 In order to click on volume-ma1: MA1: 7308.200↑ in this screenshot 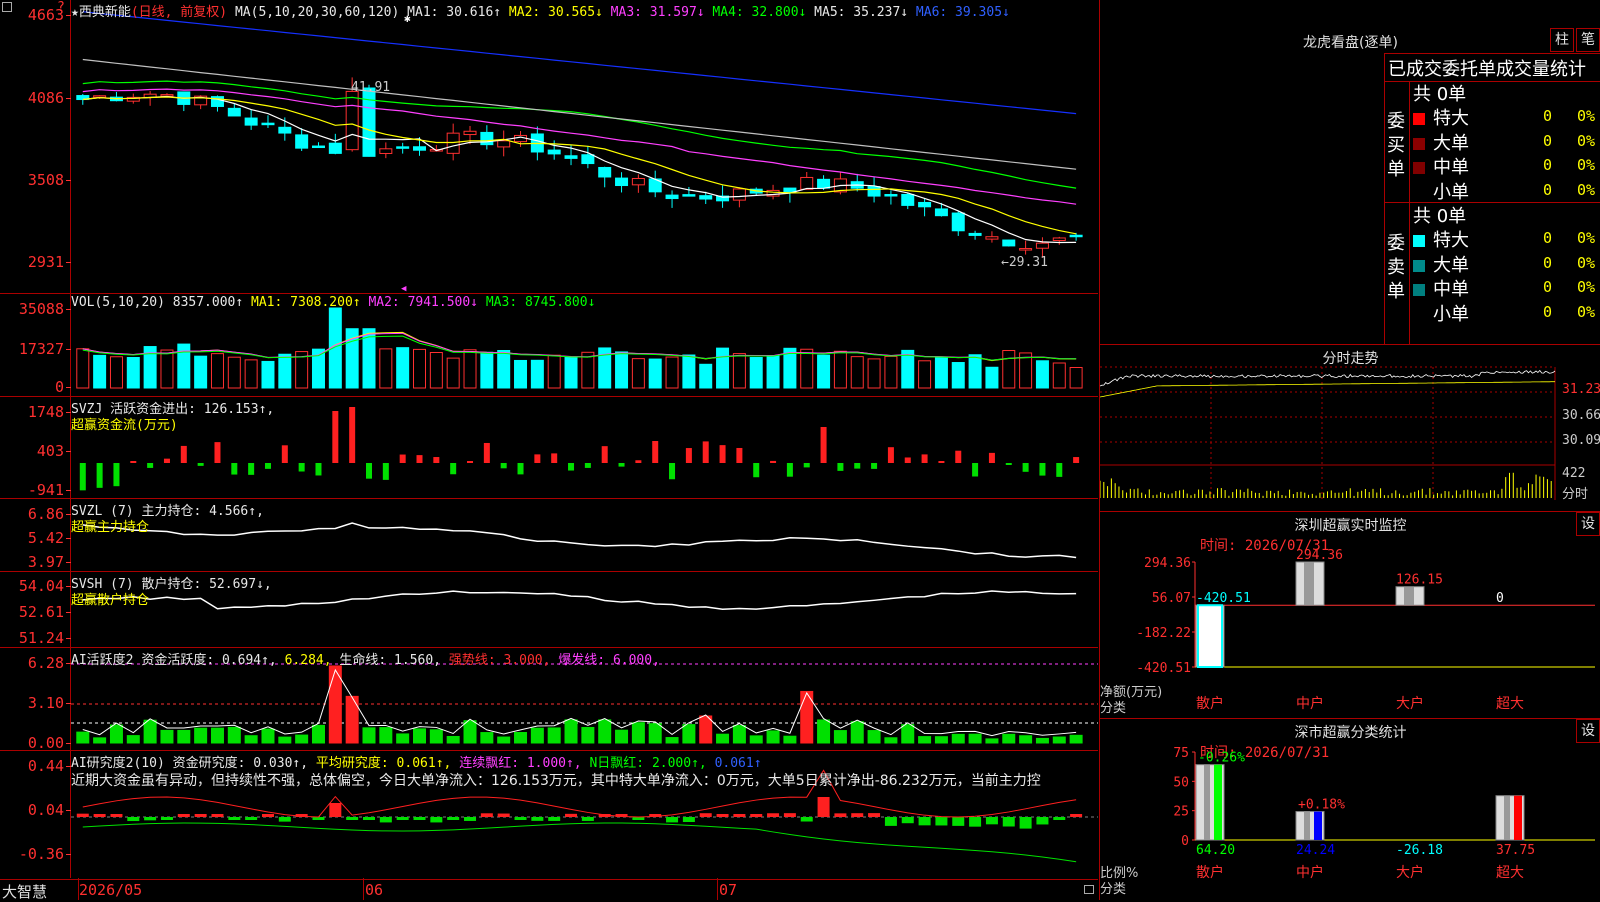, I will do `click(306, 302)`.